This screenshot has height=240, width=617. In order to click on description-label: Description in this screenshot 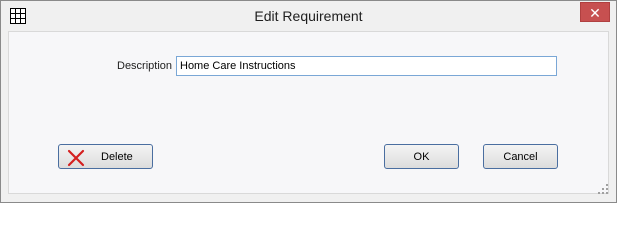, I will do `click(145, 66)`.